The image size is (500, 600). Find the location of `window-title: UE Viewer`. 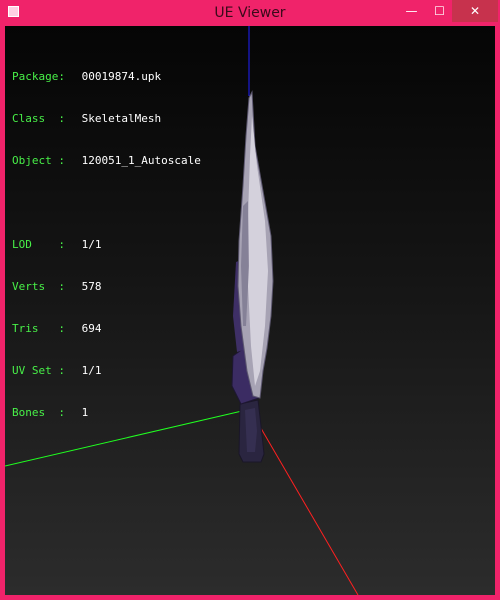

window-title: UE Viewer is located at coordinates (250, 13).